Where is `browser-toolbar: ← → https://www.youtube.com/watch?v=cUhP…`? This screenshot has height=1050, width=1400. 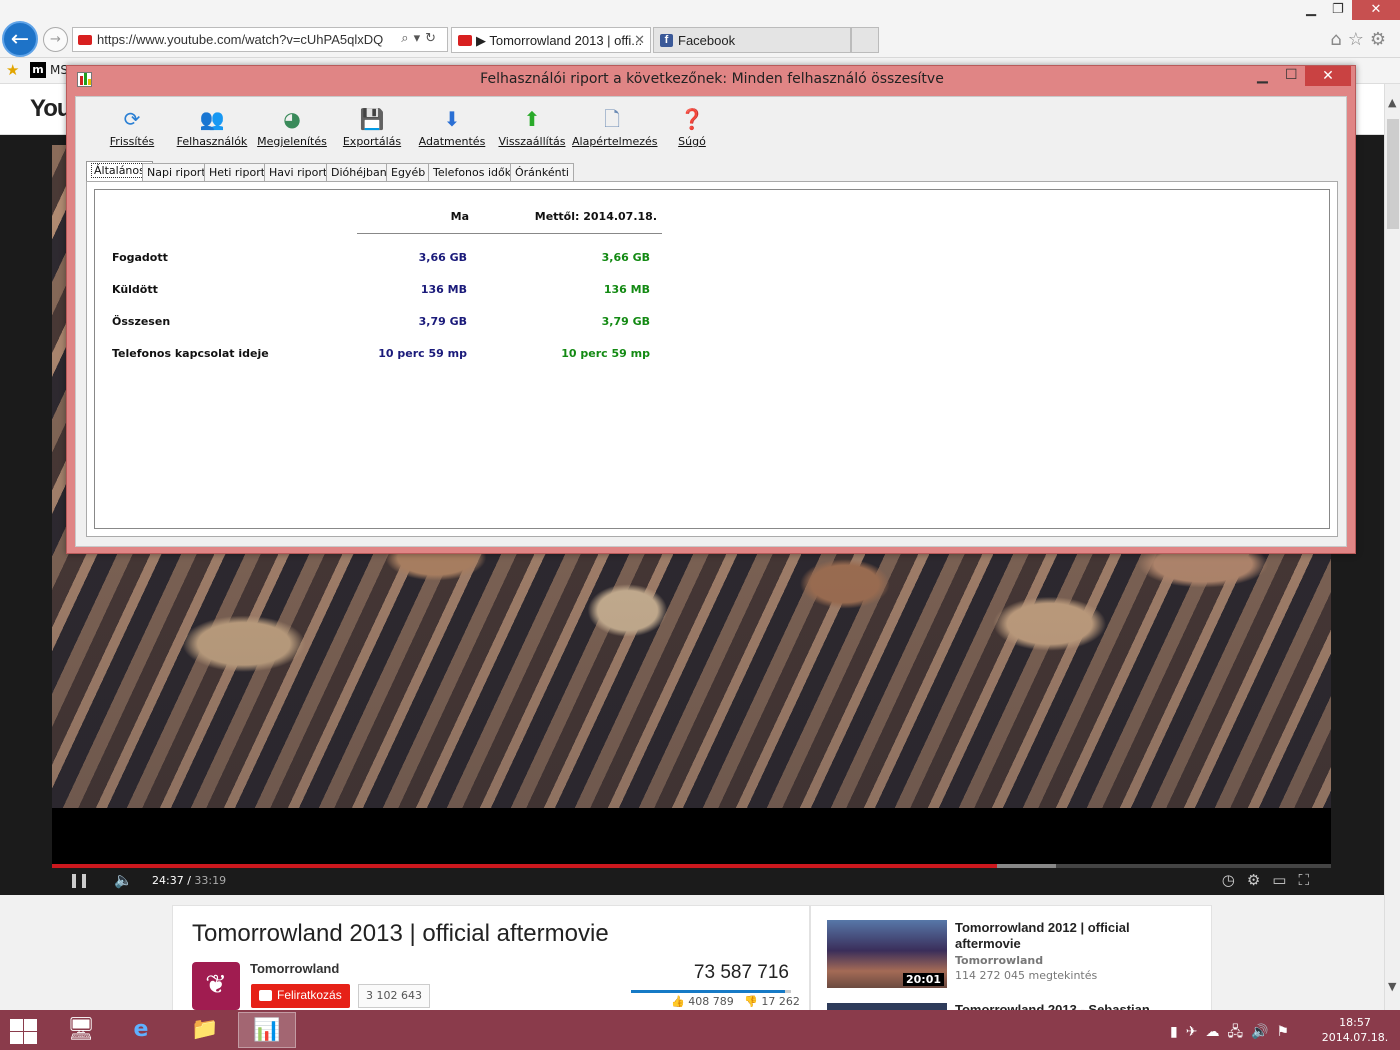
browser-toolbar: ← → https://www.youtube.com/watch?v=cUhP… is located at coordinates (700, 29).